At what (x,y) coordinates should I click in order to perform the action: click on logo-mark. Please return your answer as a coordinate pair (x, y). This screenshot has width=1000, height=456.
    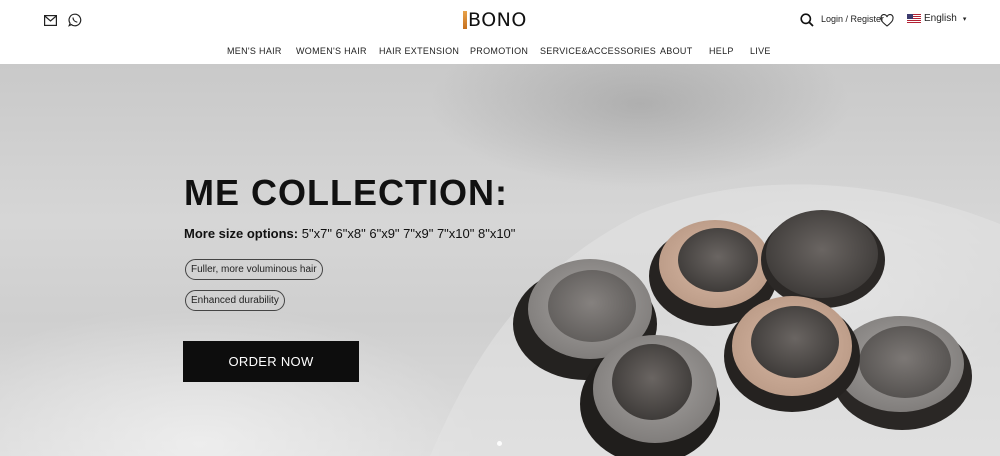
    Looking at the image, I should click on (465, 20).